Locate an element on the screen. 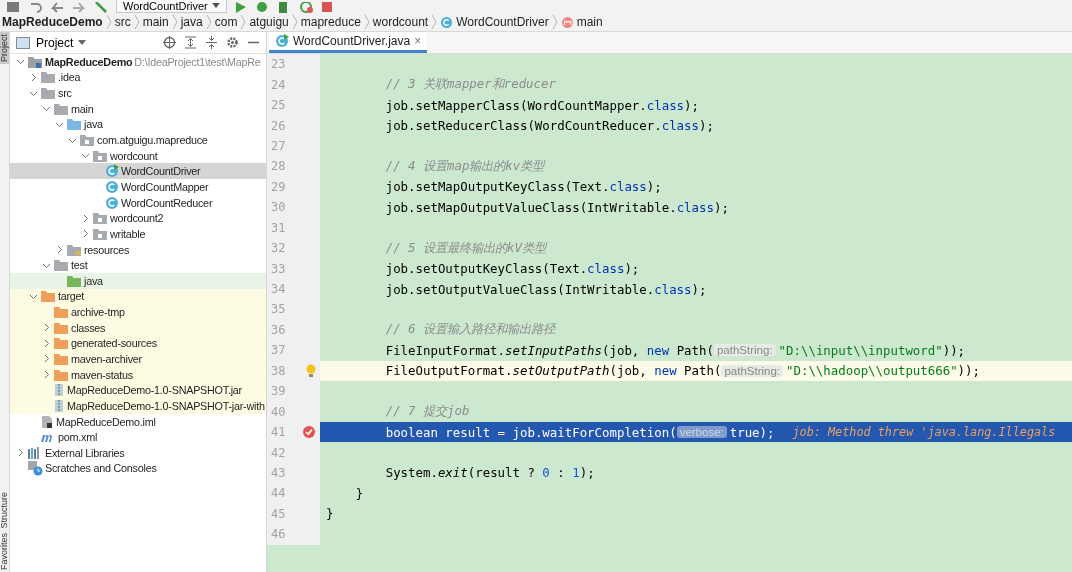 This screenshot has width=1072, height=572. back-icon is located at coordinates (57, 7).